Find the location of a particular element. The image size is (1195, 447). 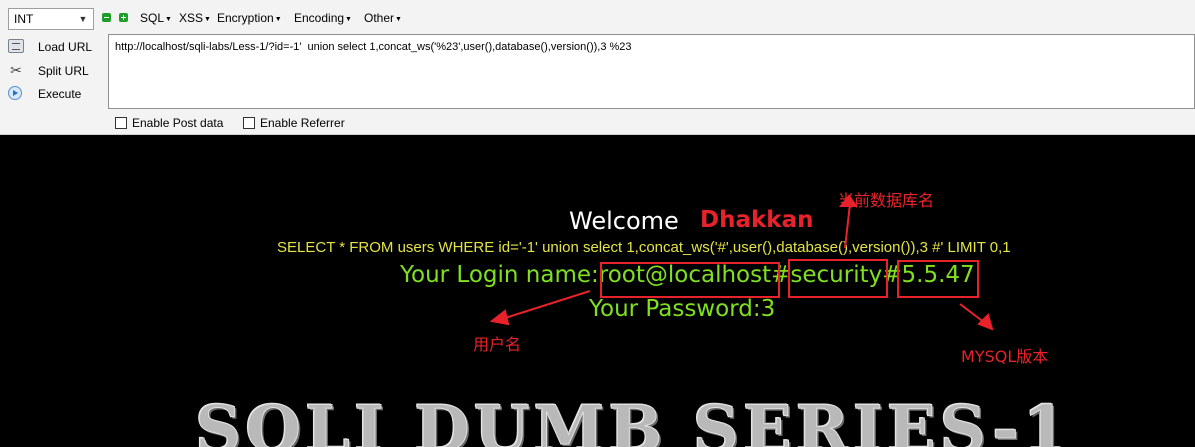

annotation-arrows is located at coordinates (741, 262).